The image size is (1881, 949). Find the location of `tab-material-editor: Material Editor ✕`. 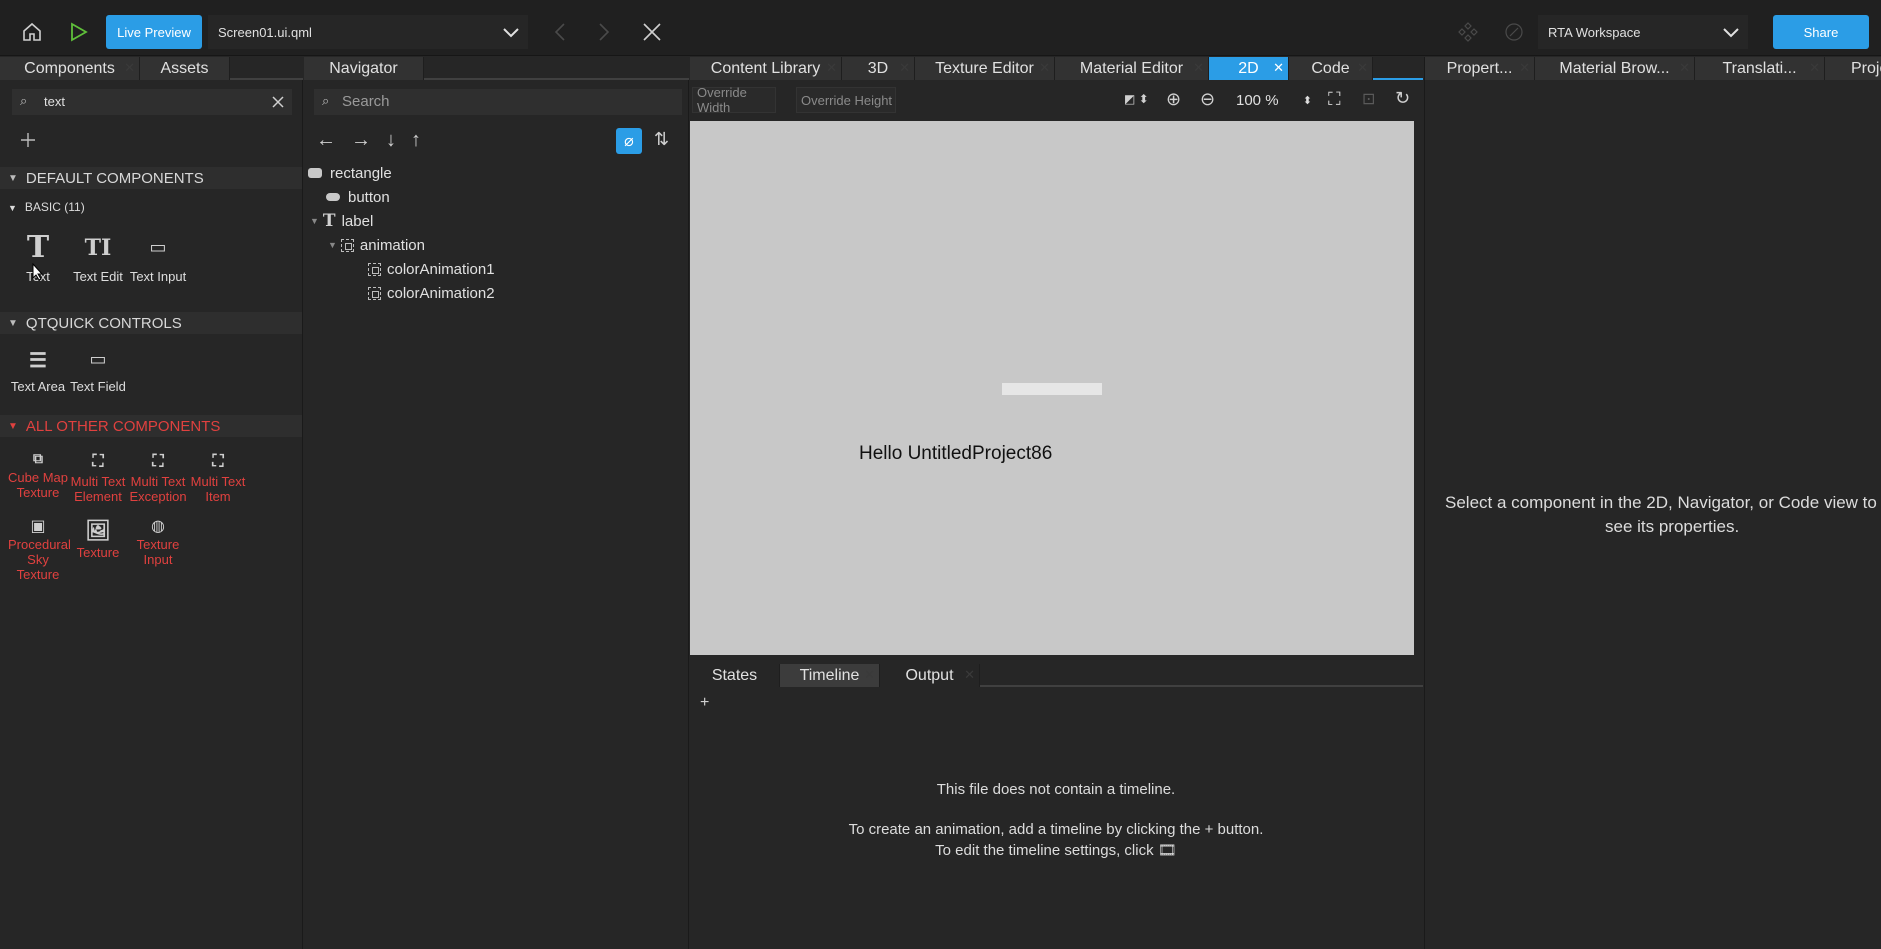

tab-material-editor: Material Editor ✕ is located at coordinates (1132, 68).